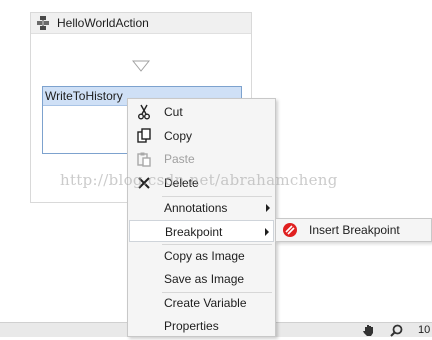 Image resolution: width=432 pixels, height=340 pixels. I want to click on sequence-title: HelloWorldAction, so click(103, 23).